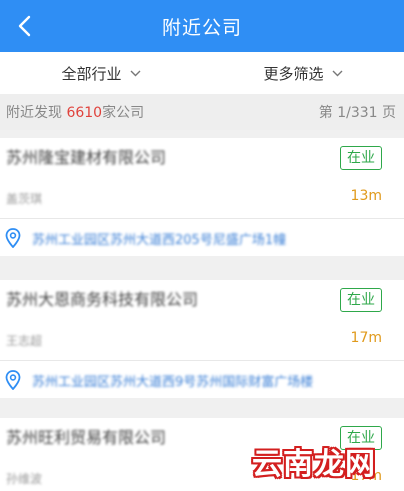 Image resolution: width=404 pixels, height=491 pixels. I want to click on industry-filter-dropdown: 全部行业, so click(101, 73).